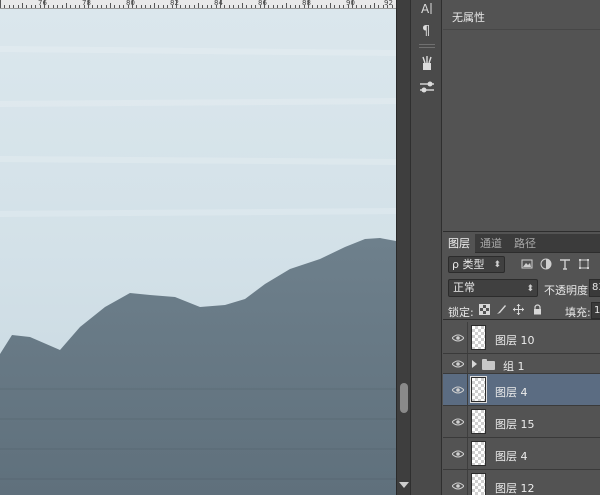  Describe the element at coordinates (595, 310) in the screenshot. I see `fill-input: 100%` at that location.